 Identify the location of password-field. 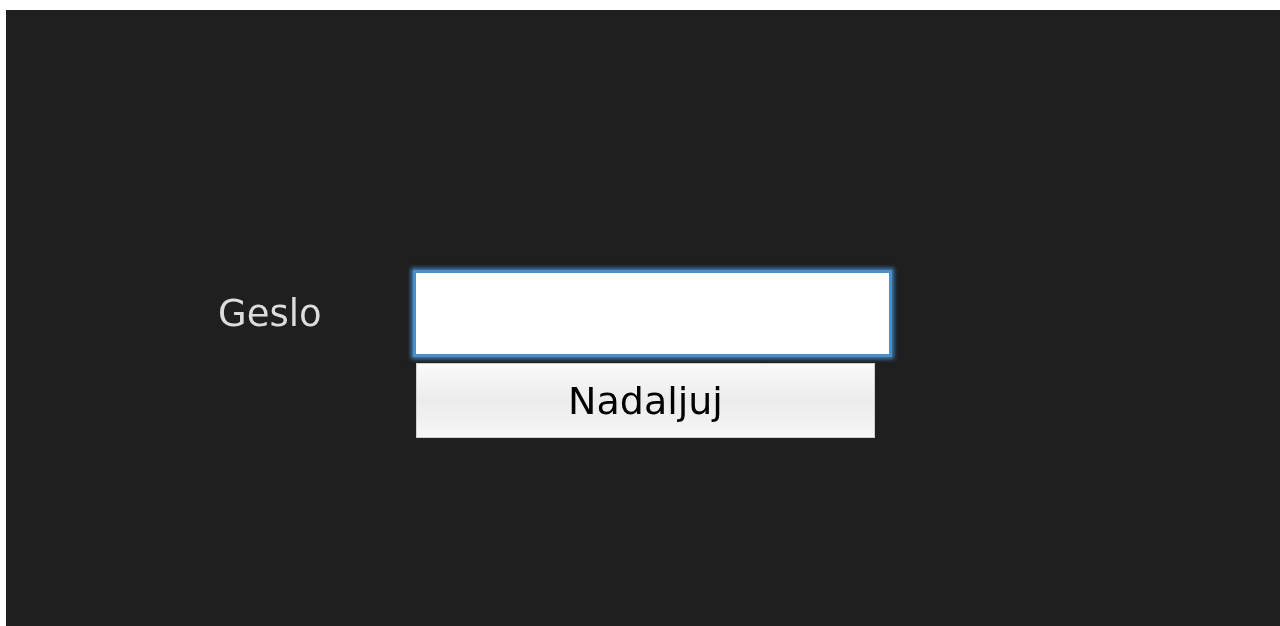
(652, 313).